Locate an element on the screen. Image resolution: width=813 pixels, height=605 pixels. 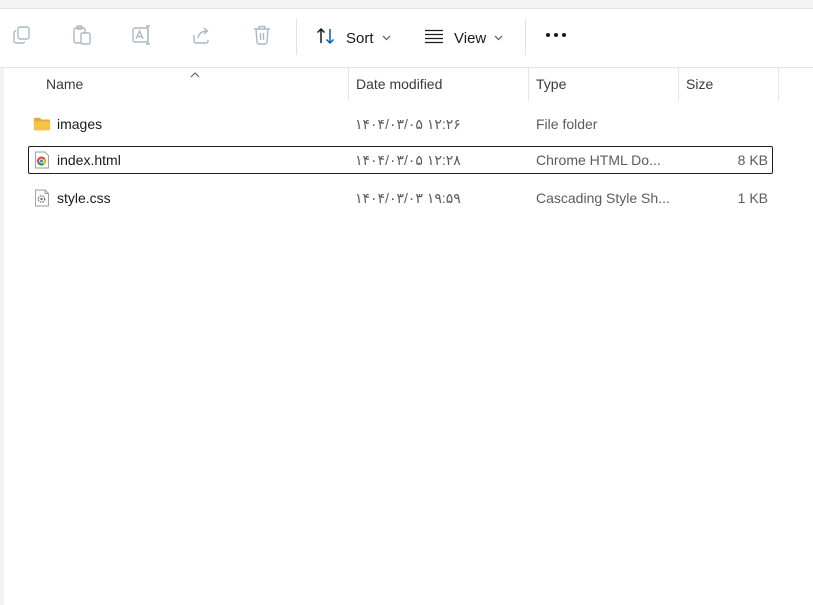
sort-arrows-icon is located at coordinates (326, 38).